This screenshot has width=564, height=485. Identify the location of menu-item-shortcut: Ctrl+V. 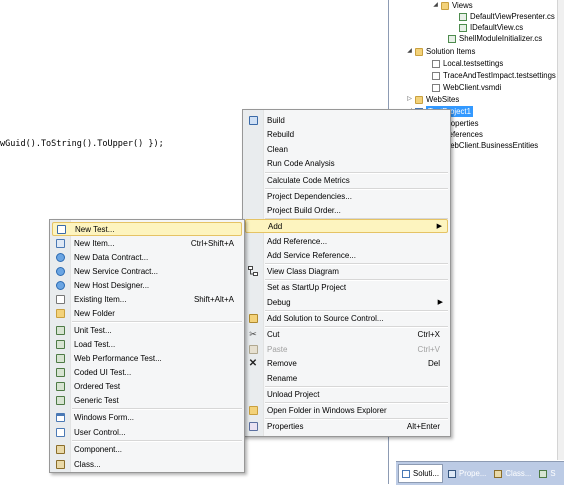
(428, 349).